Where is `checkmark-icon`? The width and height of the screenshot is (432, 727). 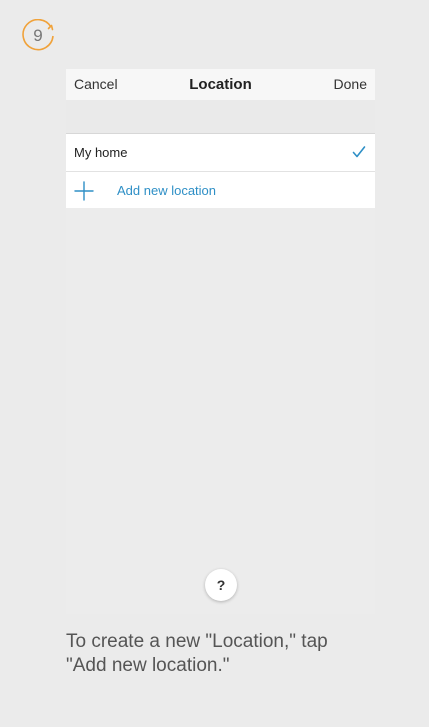
checkmark-icon is located at coordinates (359, 152).